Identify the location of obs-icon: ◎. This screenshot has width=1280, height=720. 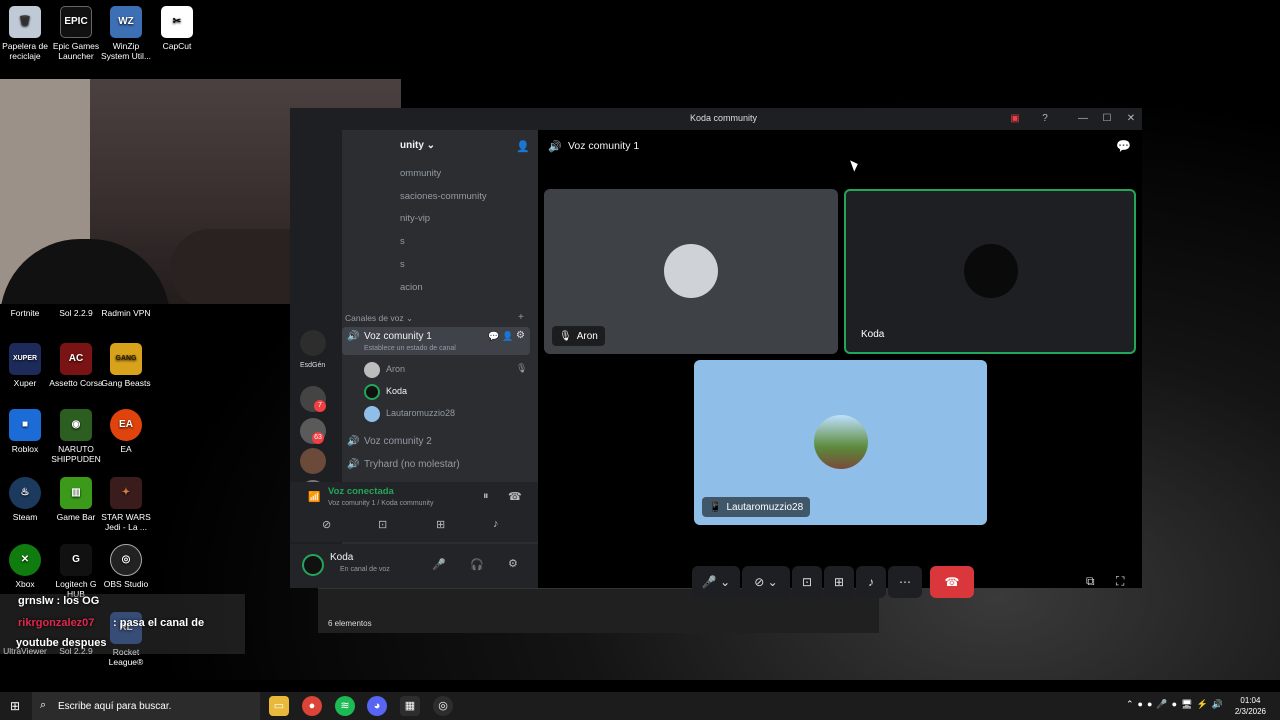
(443, 706).